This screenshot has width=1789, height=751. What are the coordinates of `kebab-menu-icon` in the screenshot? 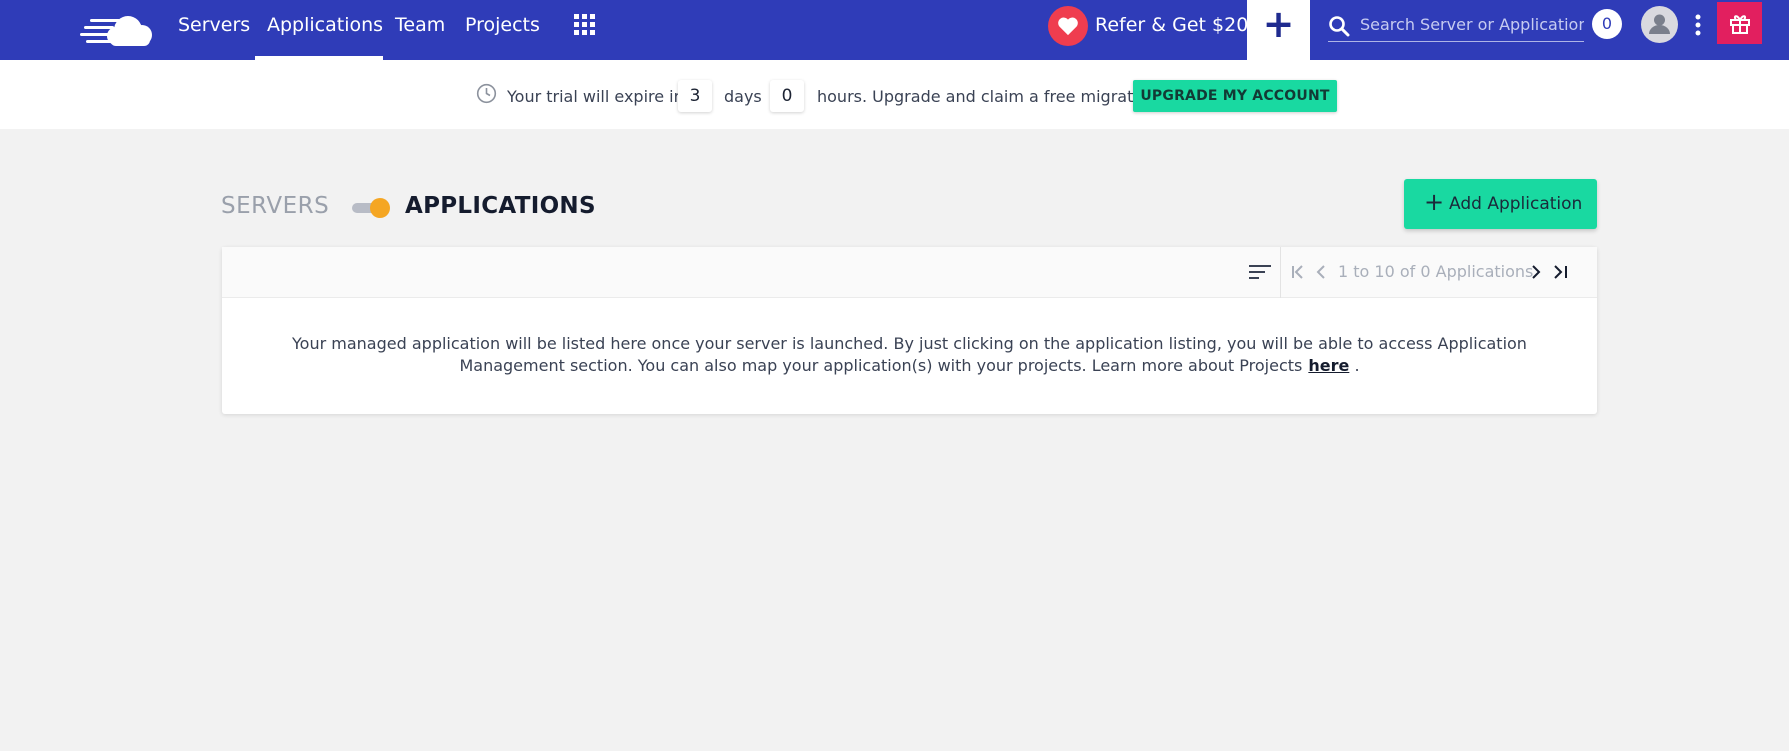 It's located at (1698, 25).